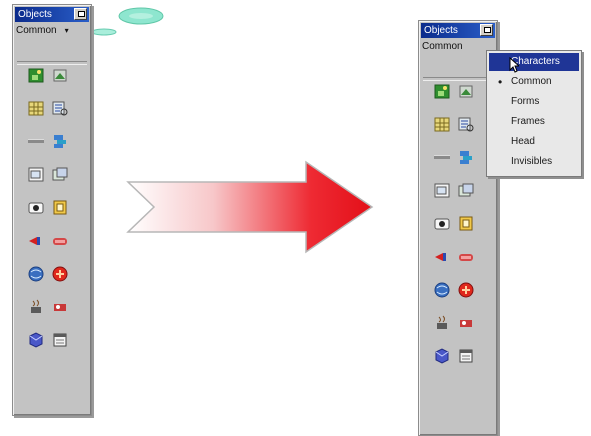  I want to click on menu-item-characters: Characters, so click(534, 62).